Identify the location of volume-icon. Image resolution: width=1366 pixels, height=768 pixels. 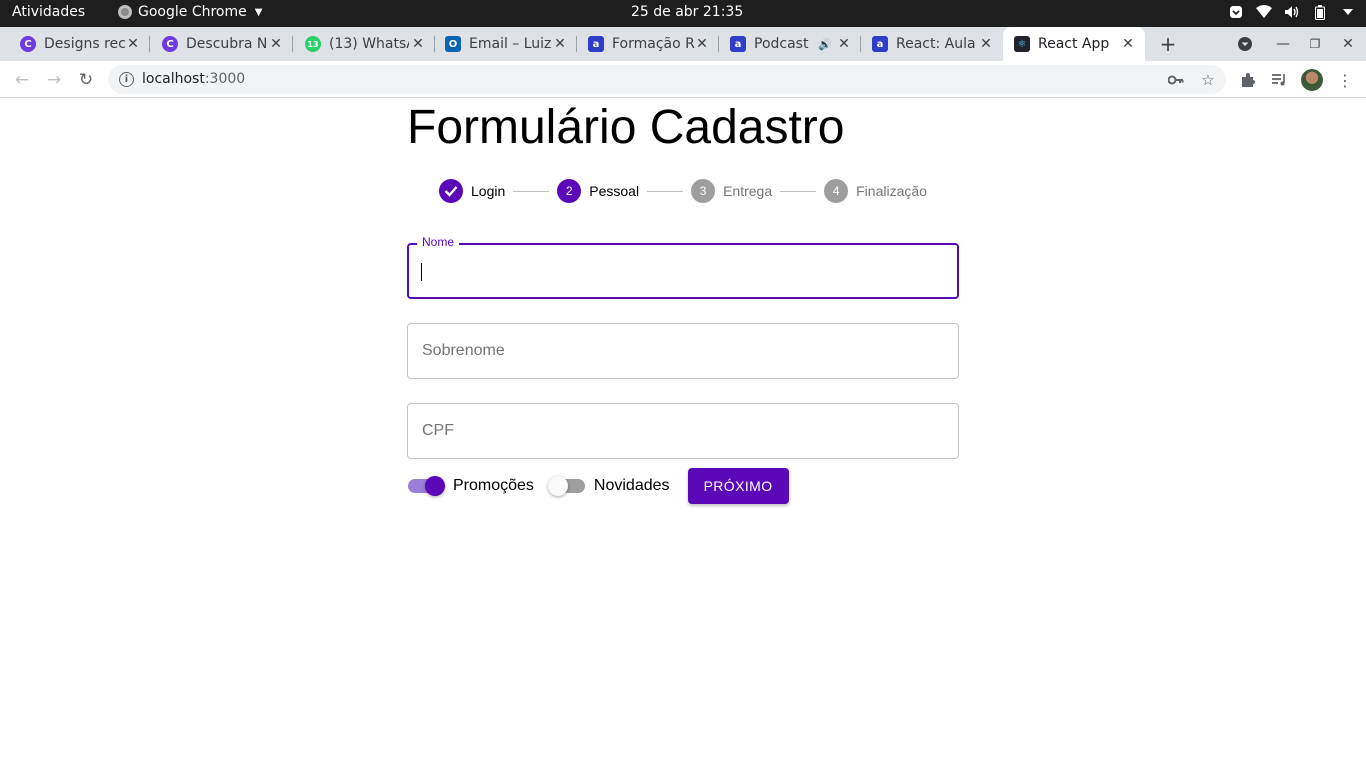
(1292, 12).